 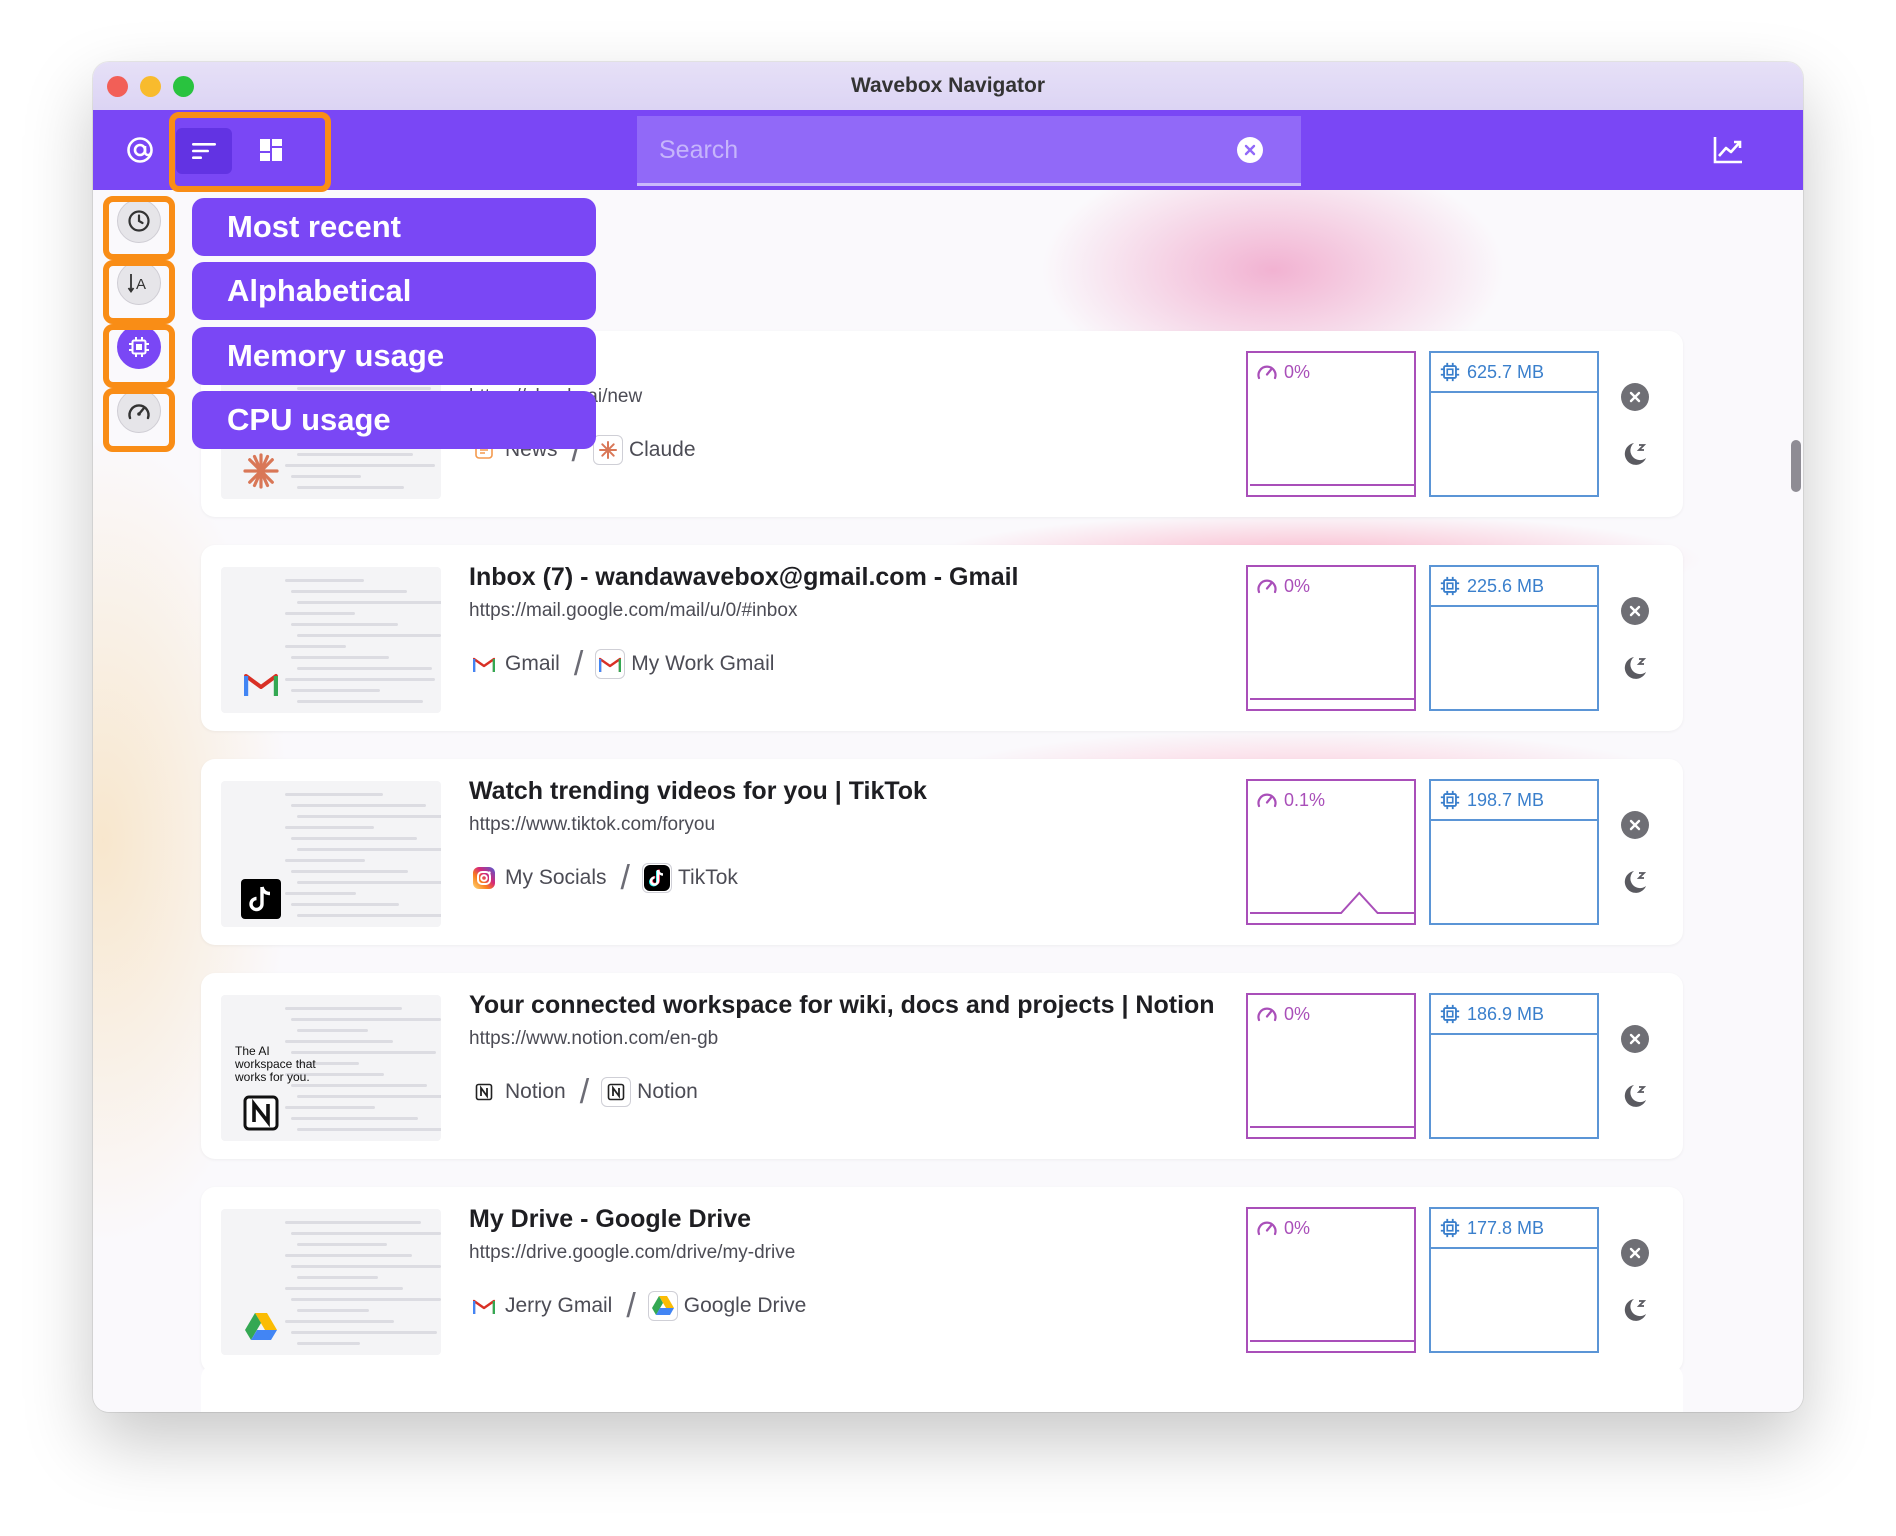 What do you see at coordinates (656, 878) in the screenshot?
I see `tiktok-icon` at bounding box center [656, 878].